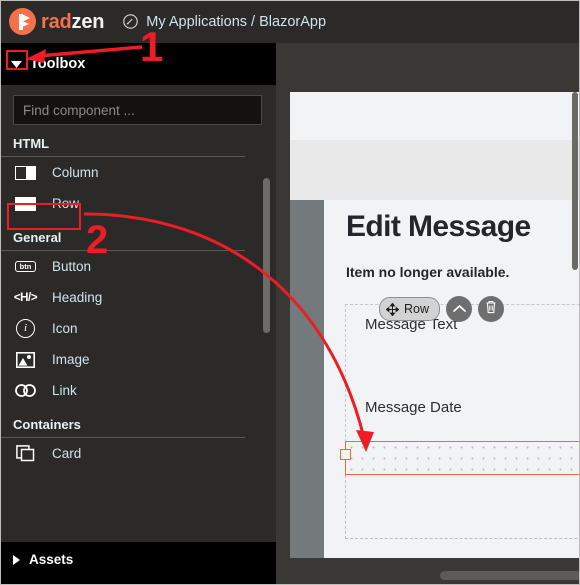 Image resolution: width=580 pixels, height=585 pixels. I want to click on group-label-containers: Containers, so click(47, 424).